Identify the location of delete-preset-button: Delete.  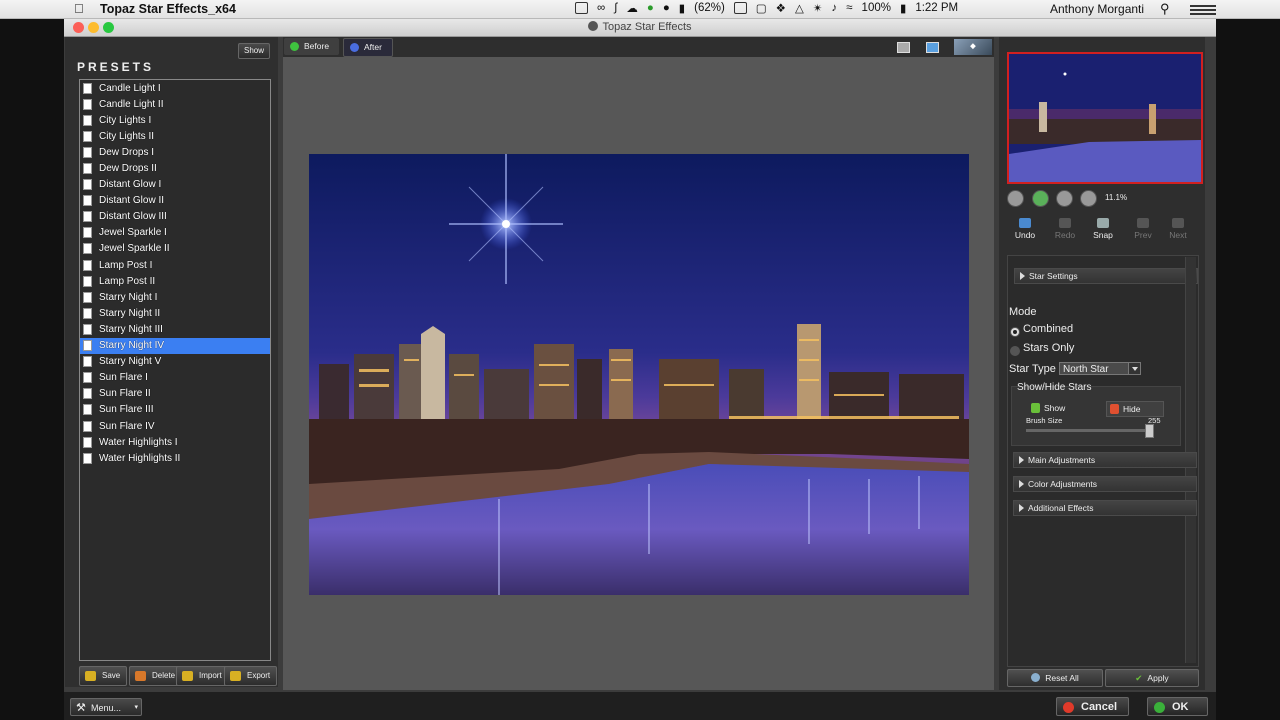
(156, 676).